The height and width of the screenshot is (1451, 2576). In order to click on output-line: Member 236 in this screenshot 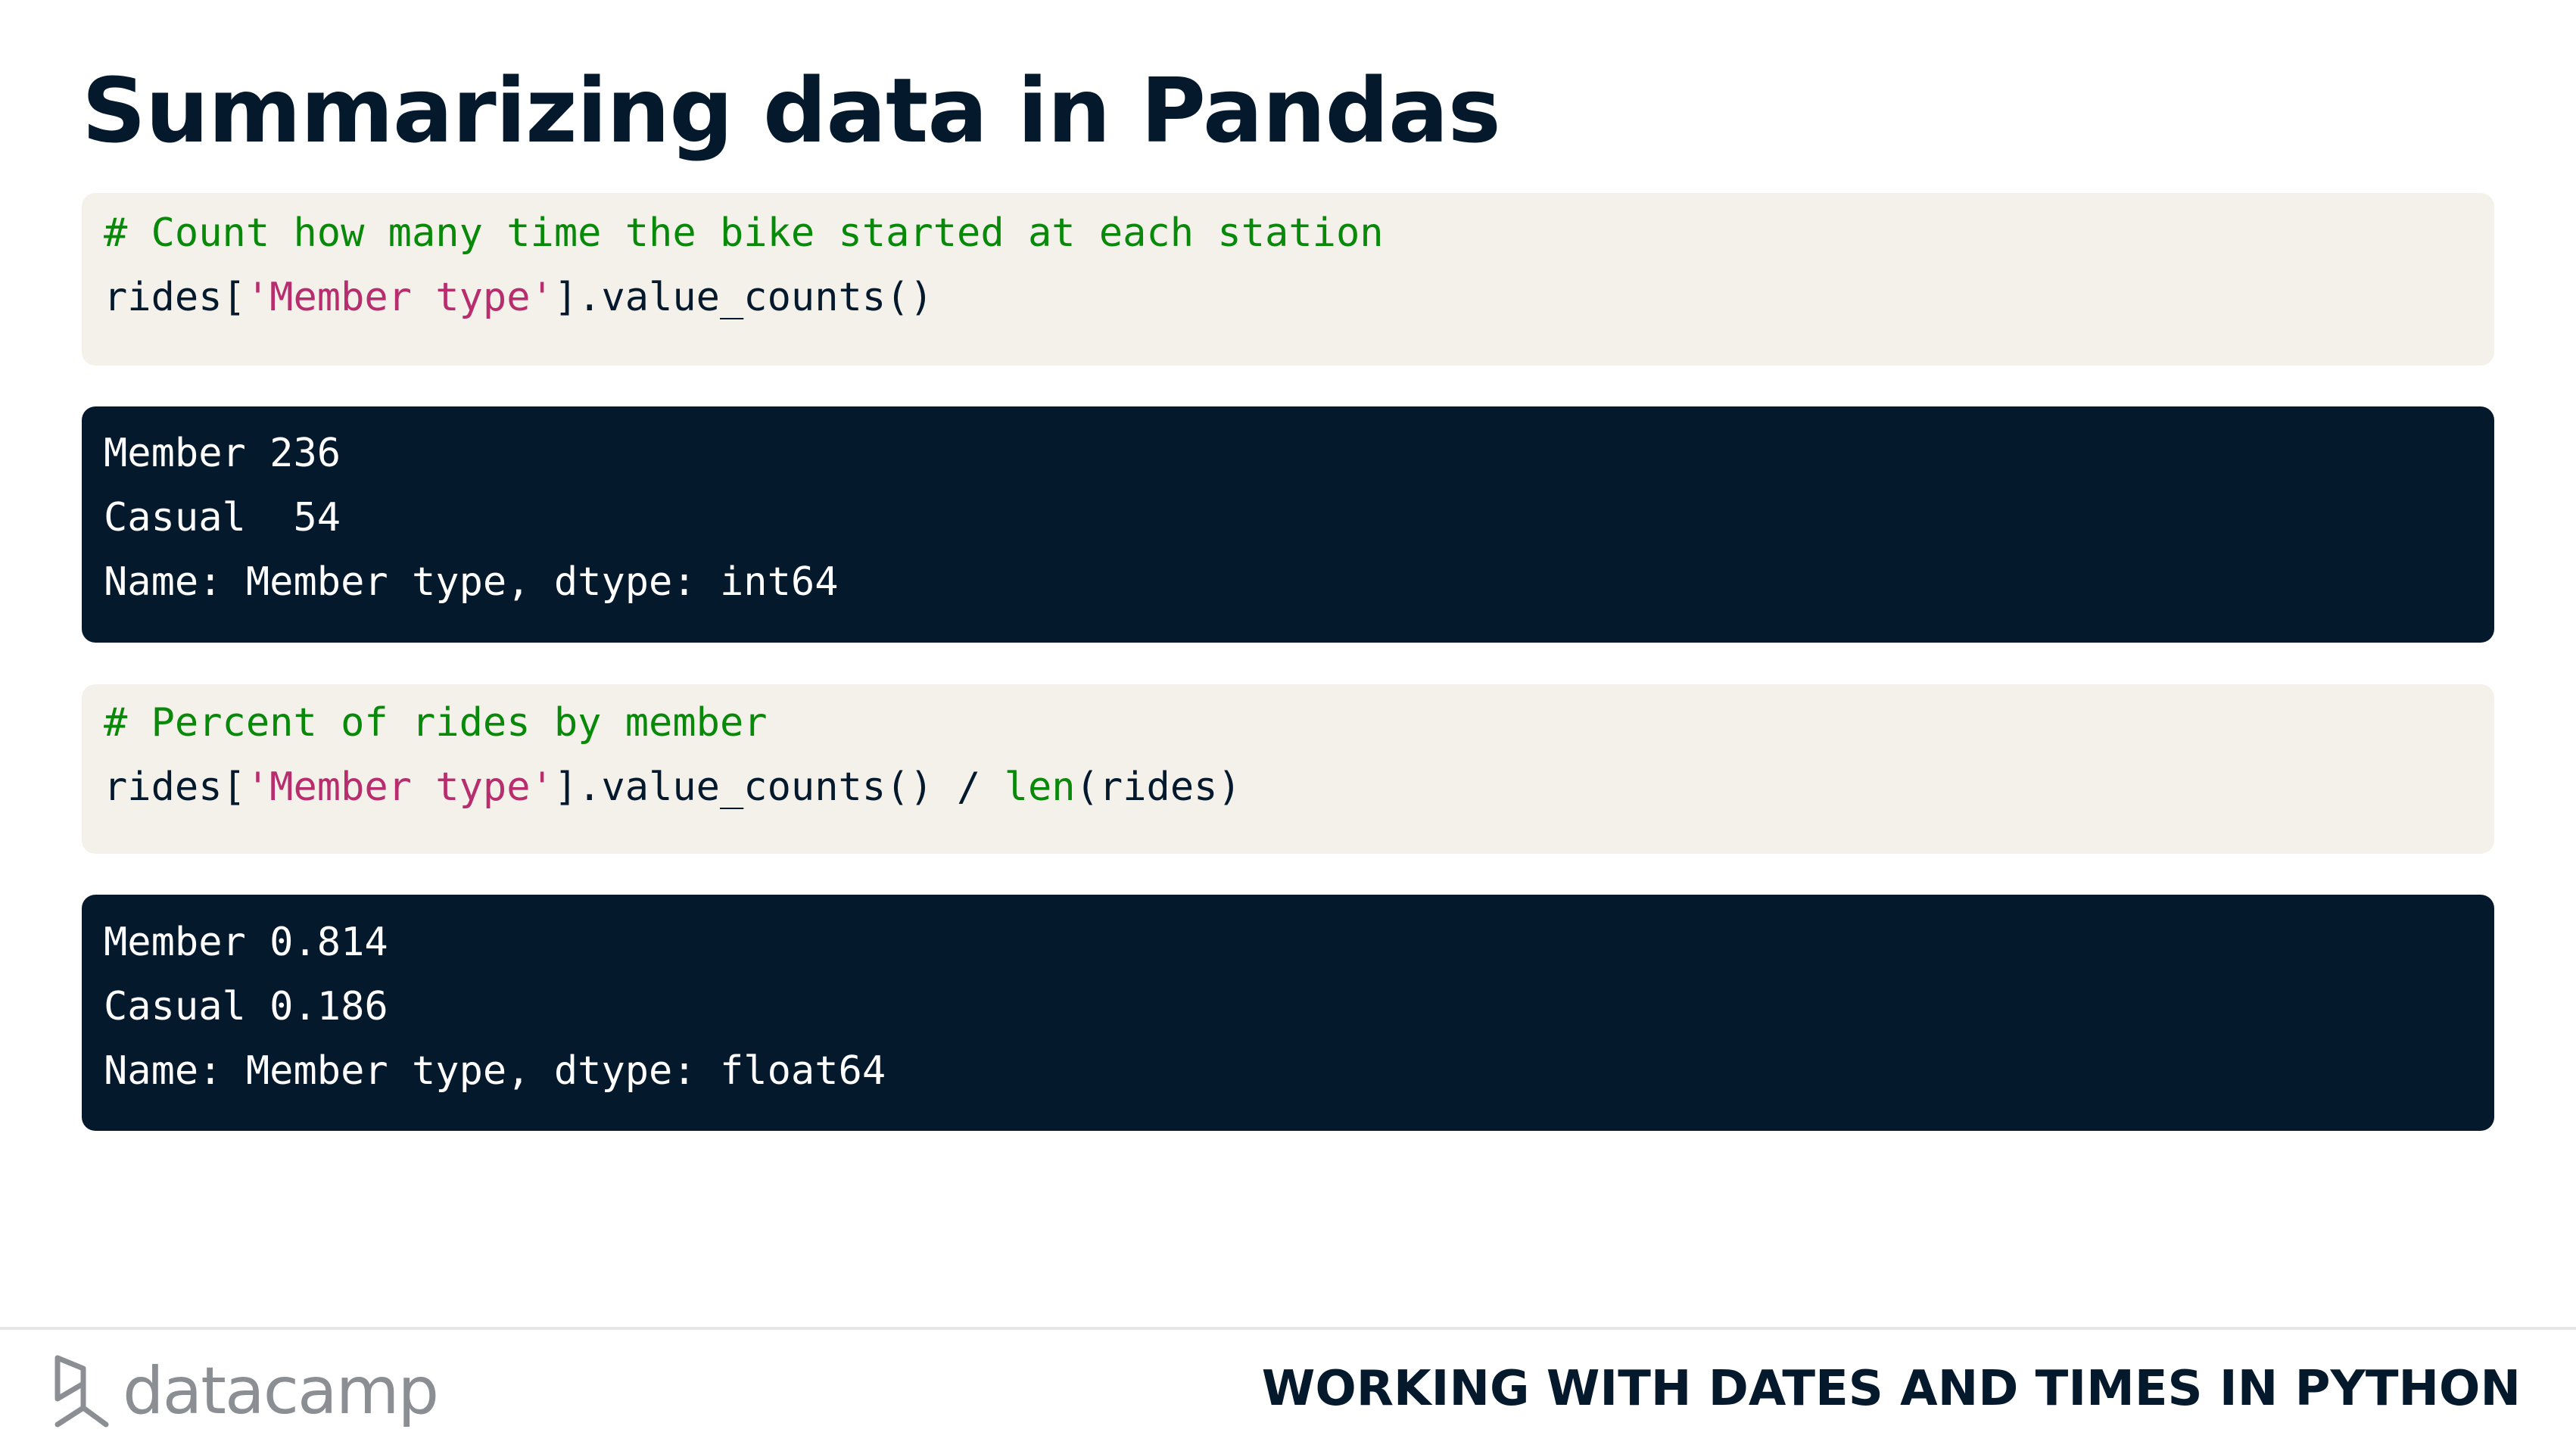, I will do `click(222, 454)`.